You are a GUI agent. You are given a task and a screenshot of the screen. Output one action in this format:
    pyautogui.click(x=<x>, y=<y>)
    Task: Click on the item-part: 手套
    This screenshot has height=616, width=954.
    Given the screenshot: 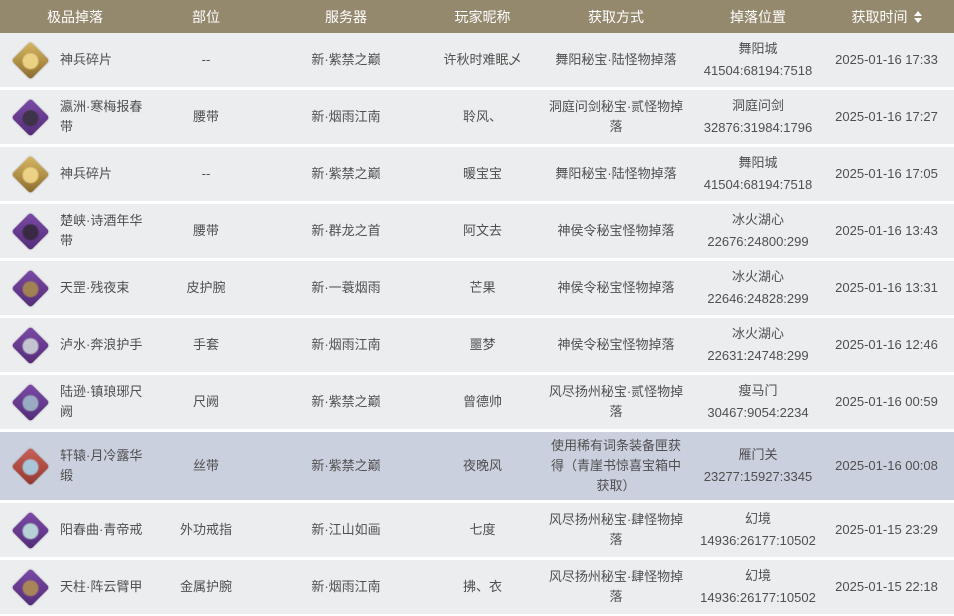 What is the action you would take?
    pyautogui.click(x=205, y=344)
    